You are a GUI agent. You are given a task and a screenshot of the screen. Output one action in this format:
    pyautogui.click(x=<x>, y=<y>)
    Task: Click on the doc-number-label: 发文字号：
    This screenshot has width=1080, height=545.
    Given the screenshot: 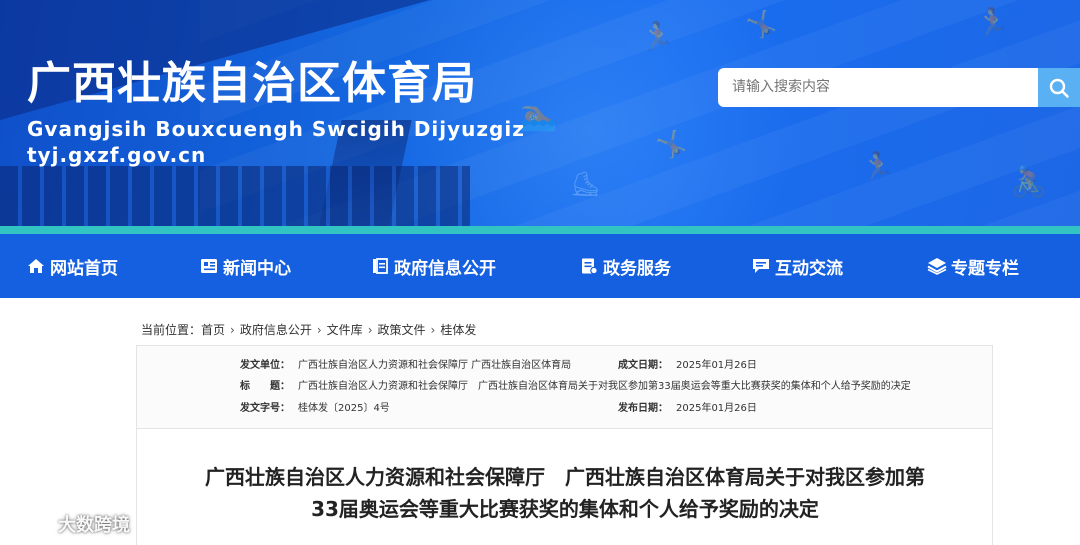 What is the action you would take?
    pyautogui.click(x=265, y=408)
    